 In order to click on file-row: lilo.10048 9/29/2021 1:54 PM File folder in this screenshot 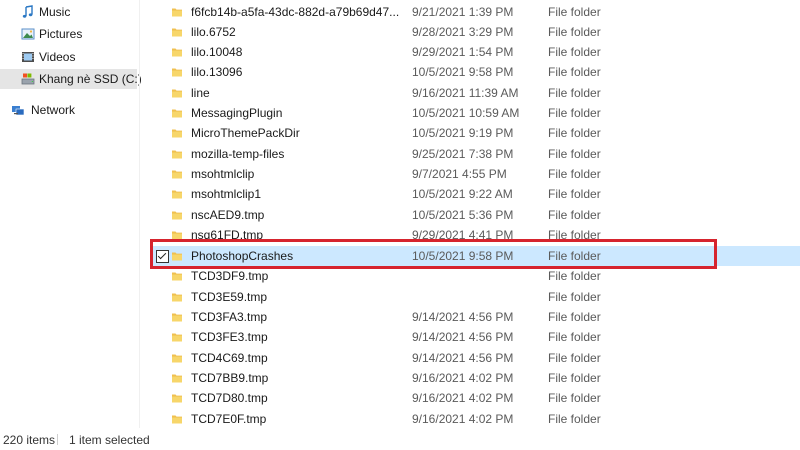, I will do `click(475, 52)`.